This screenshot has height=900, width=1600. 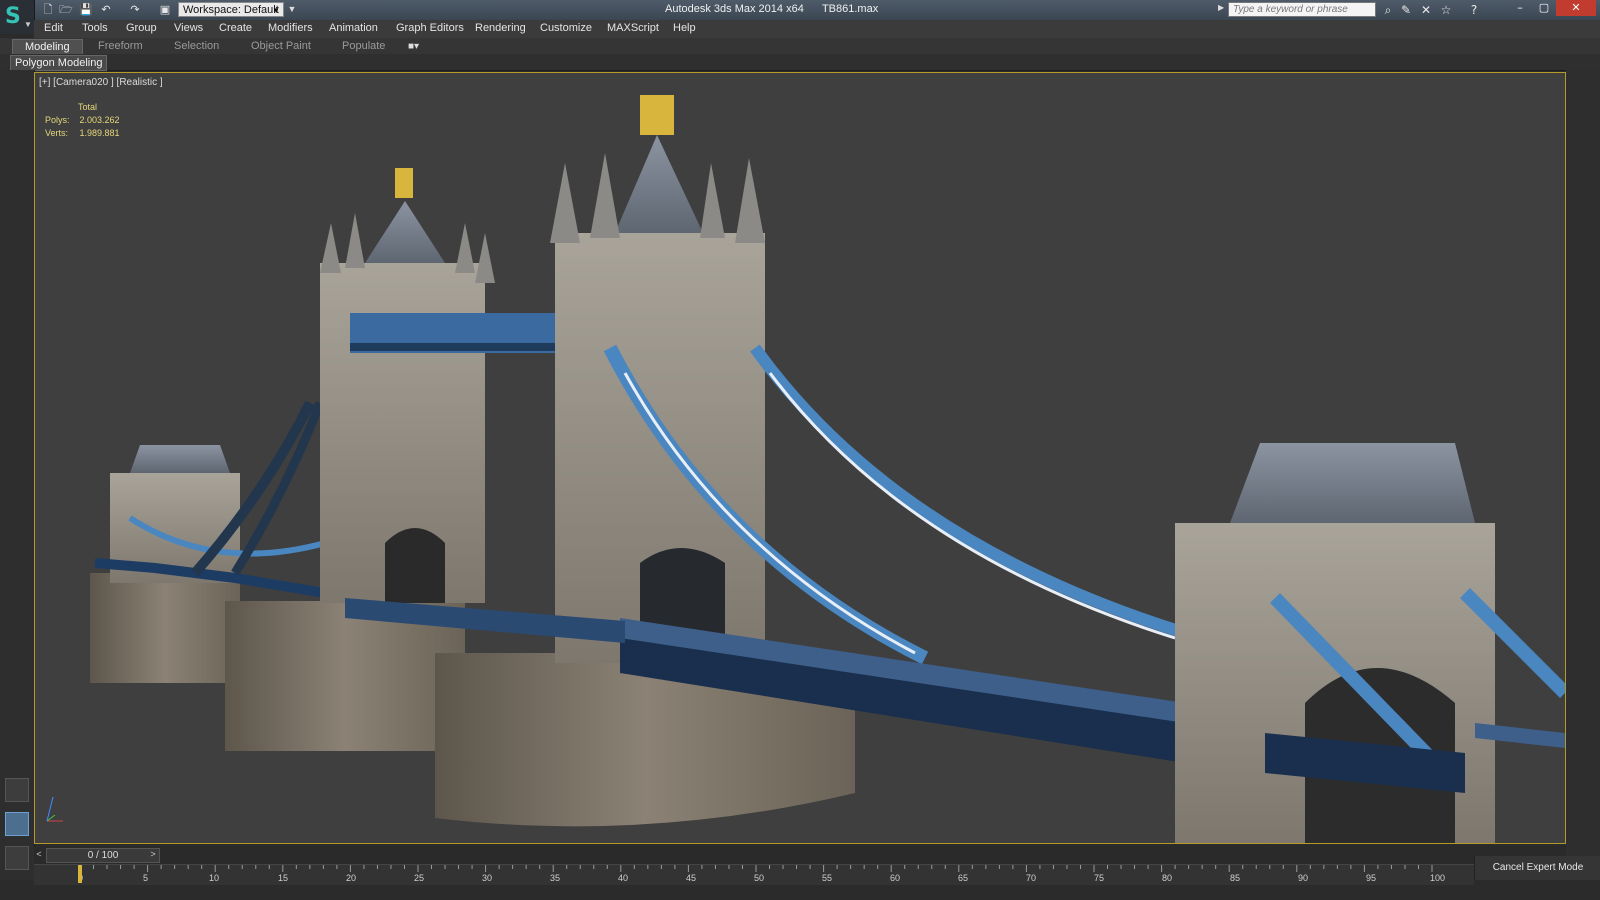 What do you see at coordinates (430, 28) in the screenshot?
I see `menu-graph-editors: Graph Editors` at bounding box center [430, 28].